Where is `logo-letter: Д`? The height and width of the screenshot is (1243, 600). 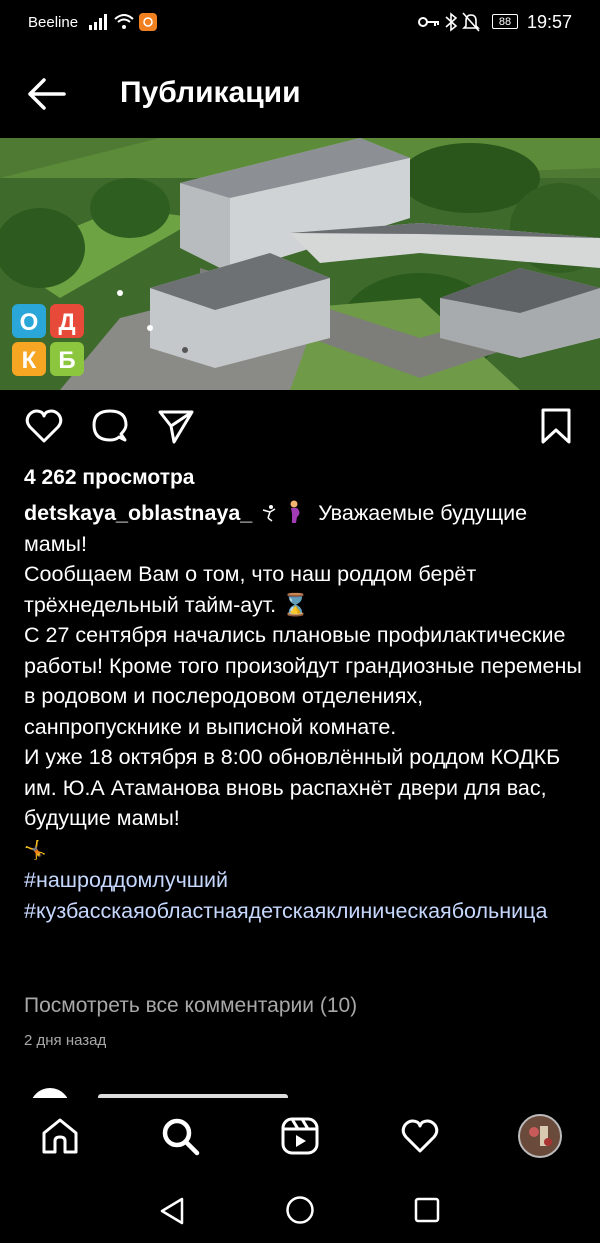
logo-letter: Д is located at coordinates (66, 322).